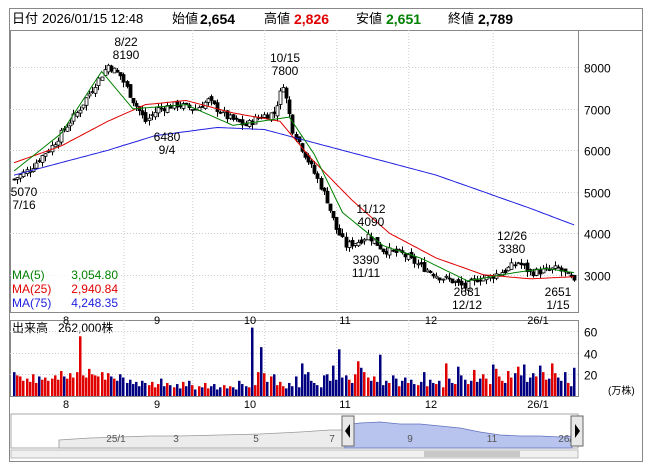 The height and width of the screenshot is (470, 653). Describe the element at coordinates (558, 305) in the screenshot. I see `annotation-low-date: 1/15` at that location.